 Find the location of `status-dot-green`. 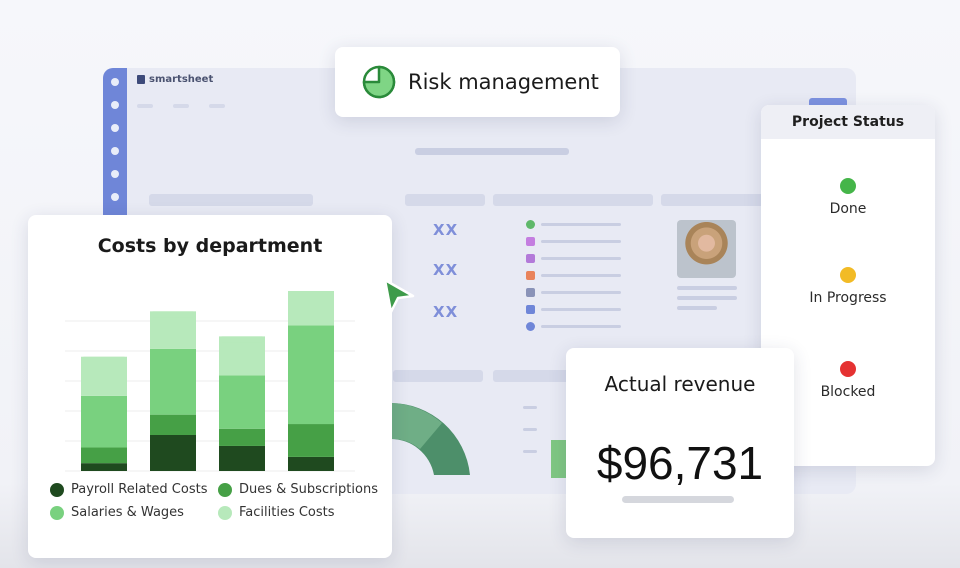

status-dot-green is located at coordinates (848, 186).